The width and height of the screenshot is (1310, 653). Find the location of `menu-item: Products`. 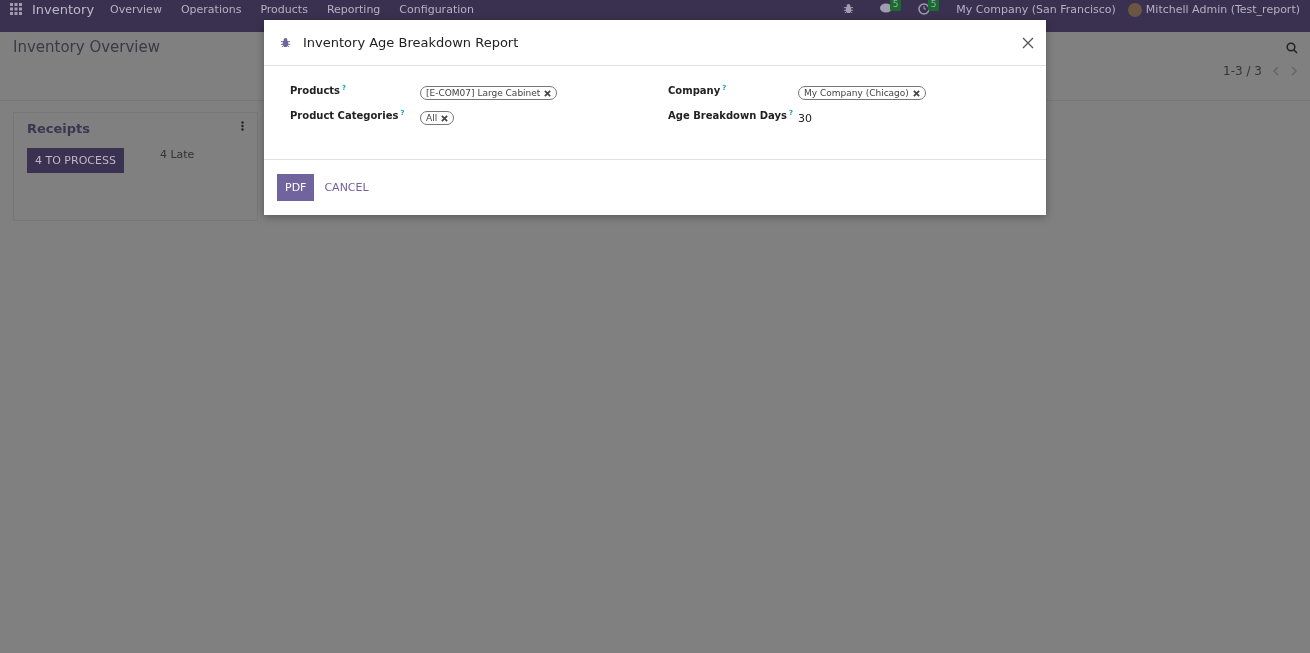

menu-item: Products is located at coordinates (284, 10).